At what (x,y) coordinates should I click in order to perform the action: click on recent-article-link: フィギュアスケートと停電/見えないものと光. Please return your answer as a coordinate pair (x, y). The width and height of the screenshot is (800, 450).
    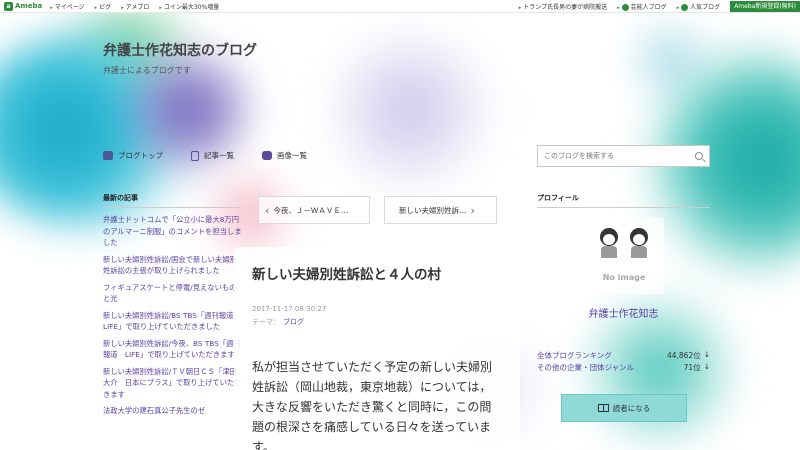
    Looking at the image, I should click on (173, 293).